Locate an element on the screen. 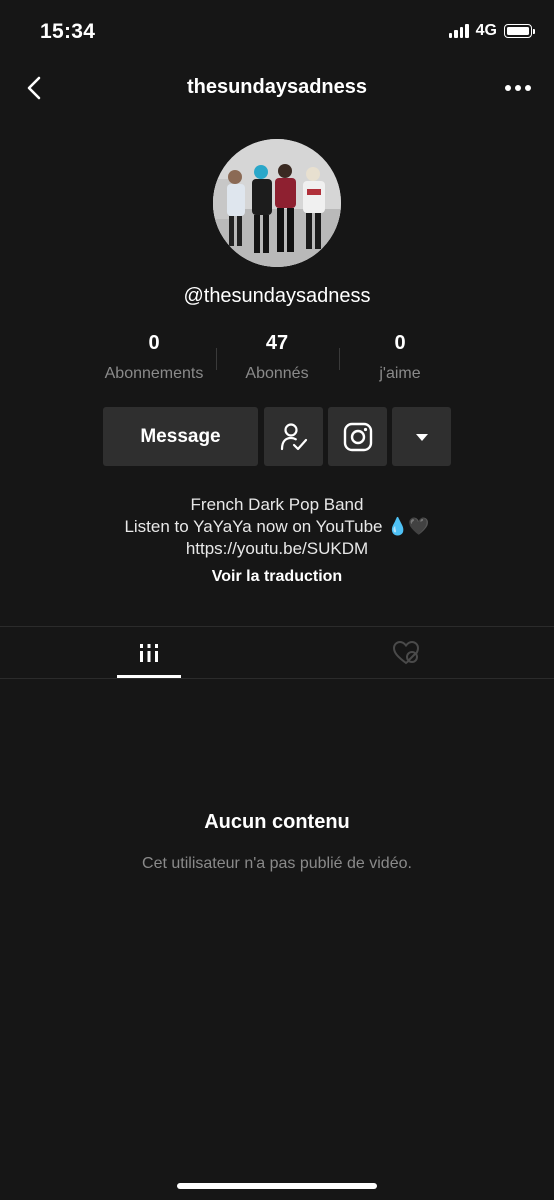  following-status-button is located at coordinates (293, 436).